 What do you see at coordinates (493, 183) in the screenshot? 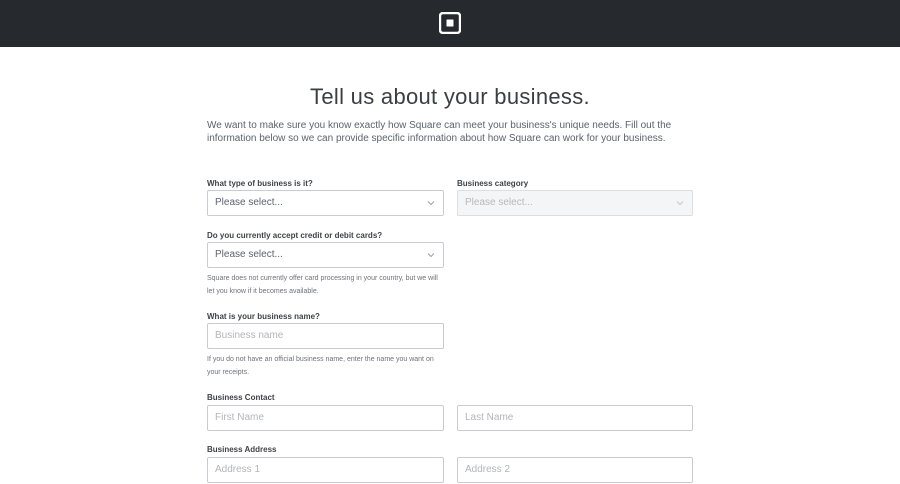
I see `business-category-label: Business category` at bounding box center [493, 183].